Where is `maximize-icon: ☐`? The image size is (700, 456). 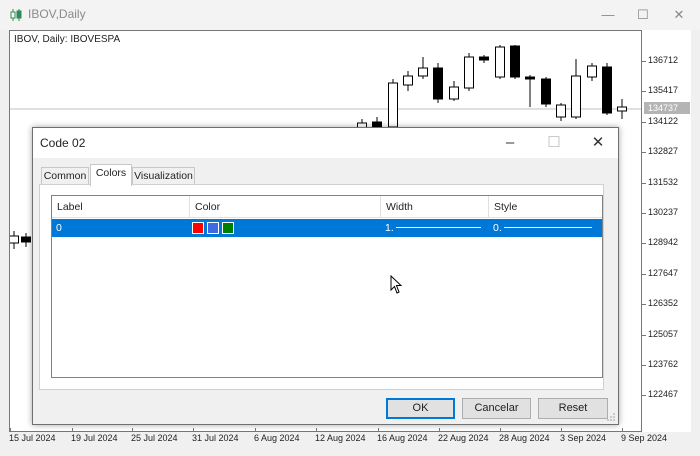 maximize-icon: ☐ is located at coordinates (643, 15).